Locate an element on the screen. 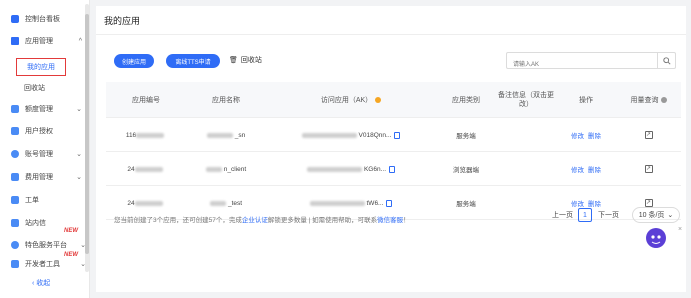  search-box is located at coordinates (591, 62).